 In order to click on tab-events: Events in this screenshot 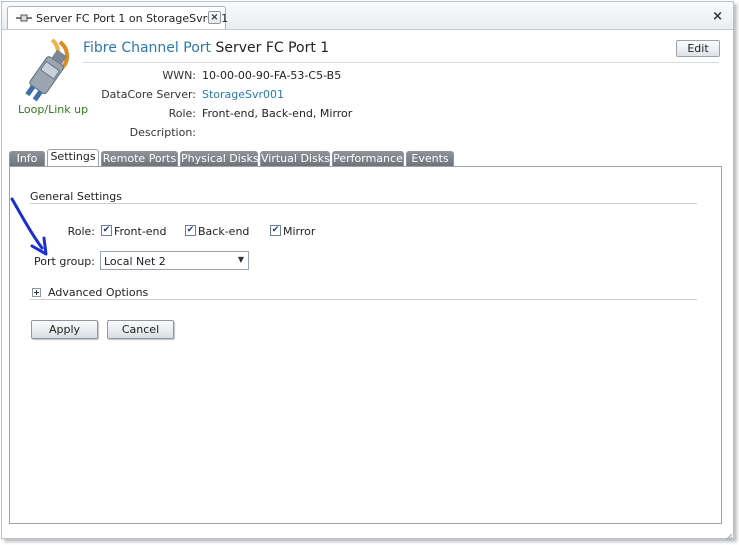, I will do `click(430, 158)`.